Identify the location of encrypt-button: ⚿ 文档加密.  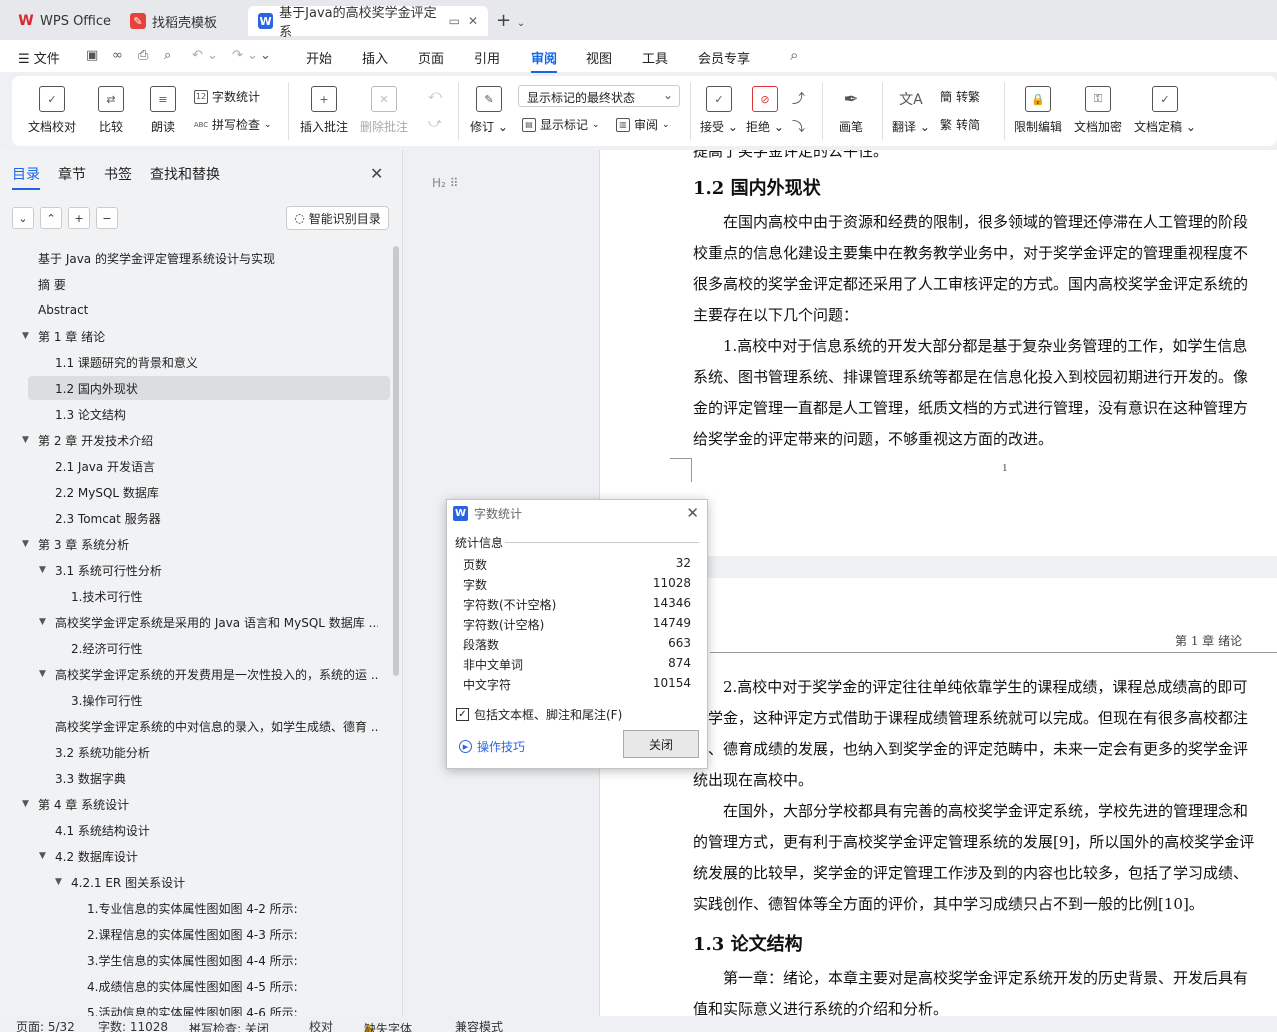
(1098, 110).